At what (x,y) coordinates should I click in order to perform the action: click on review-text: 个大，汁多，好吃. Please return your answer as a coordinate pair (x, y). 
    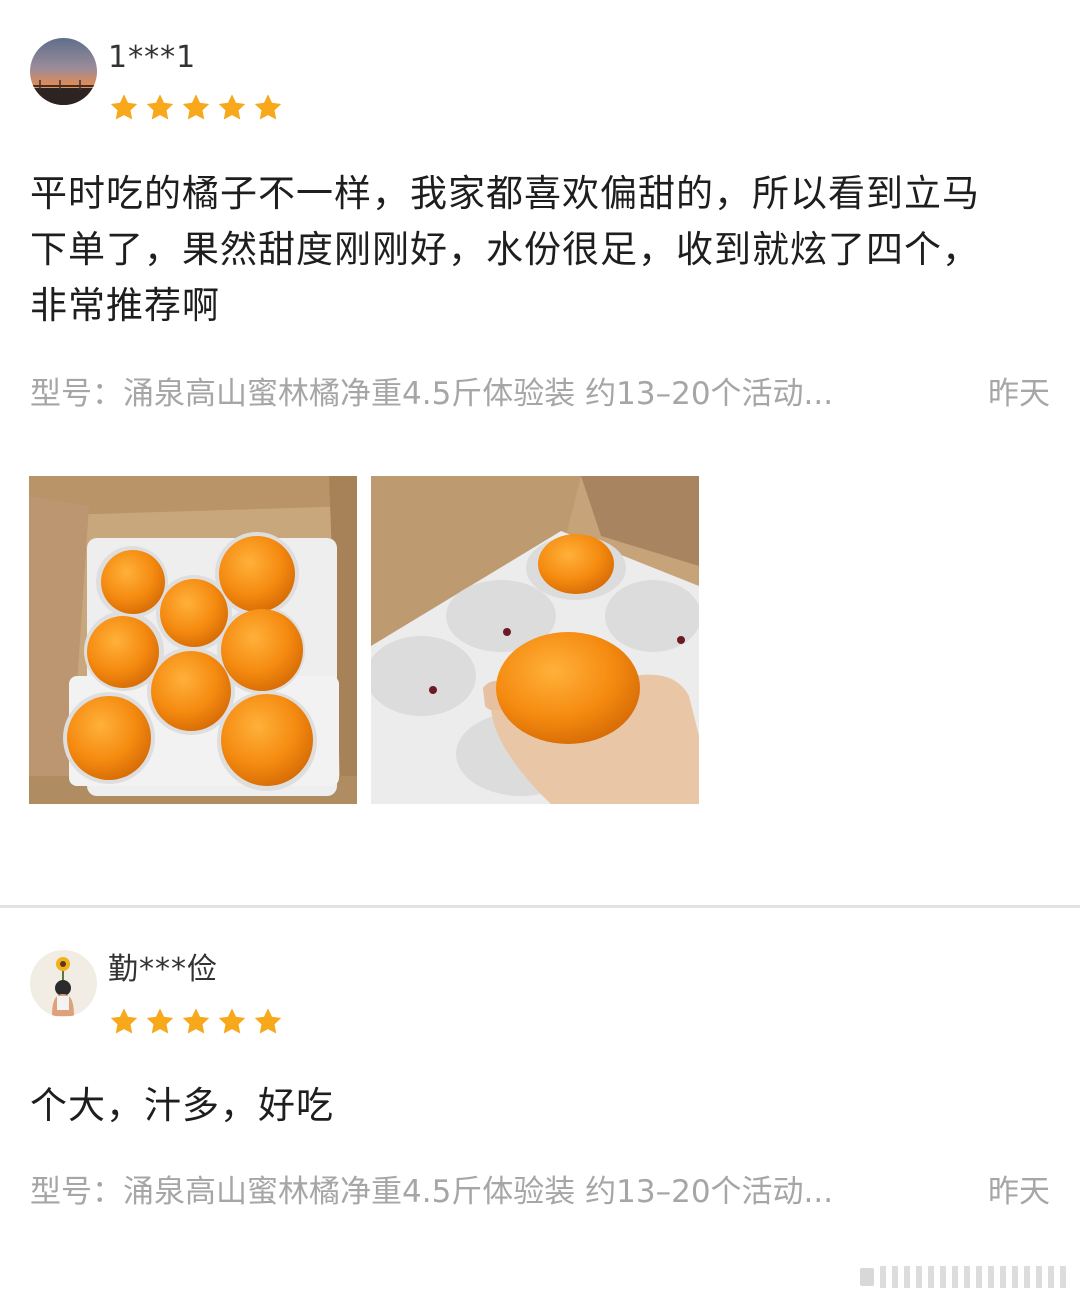
    Looking at the image, I should click on (540, 1106).